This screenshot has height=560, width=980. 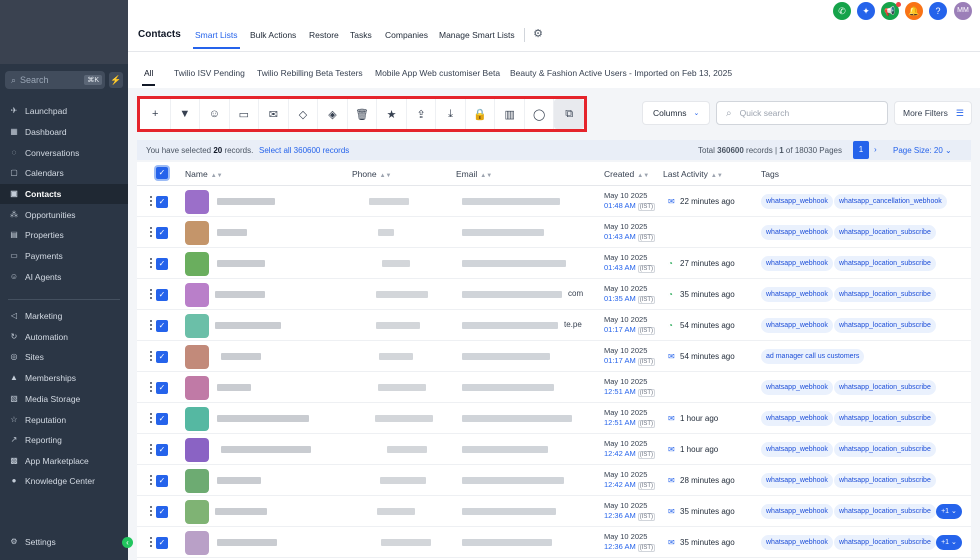 I want to click on column-last-activity: Last Activity ▲▼, so click(x=693, y=174).